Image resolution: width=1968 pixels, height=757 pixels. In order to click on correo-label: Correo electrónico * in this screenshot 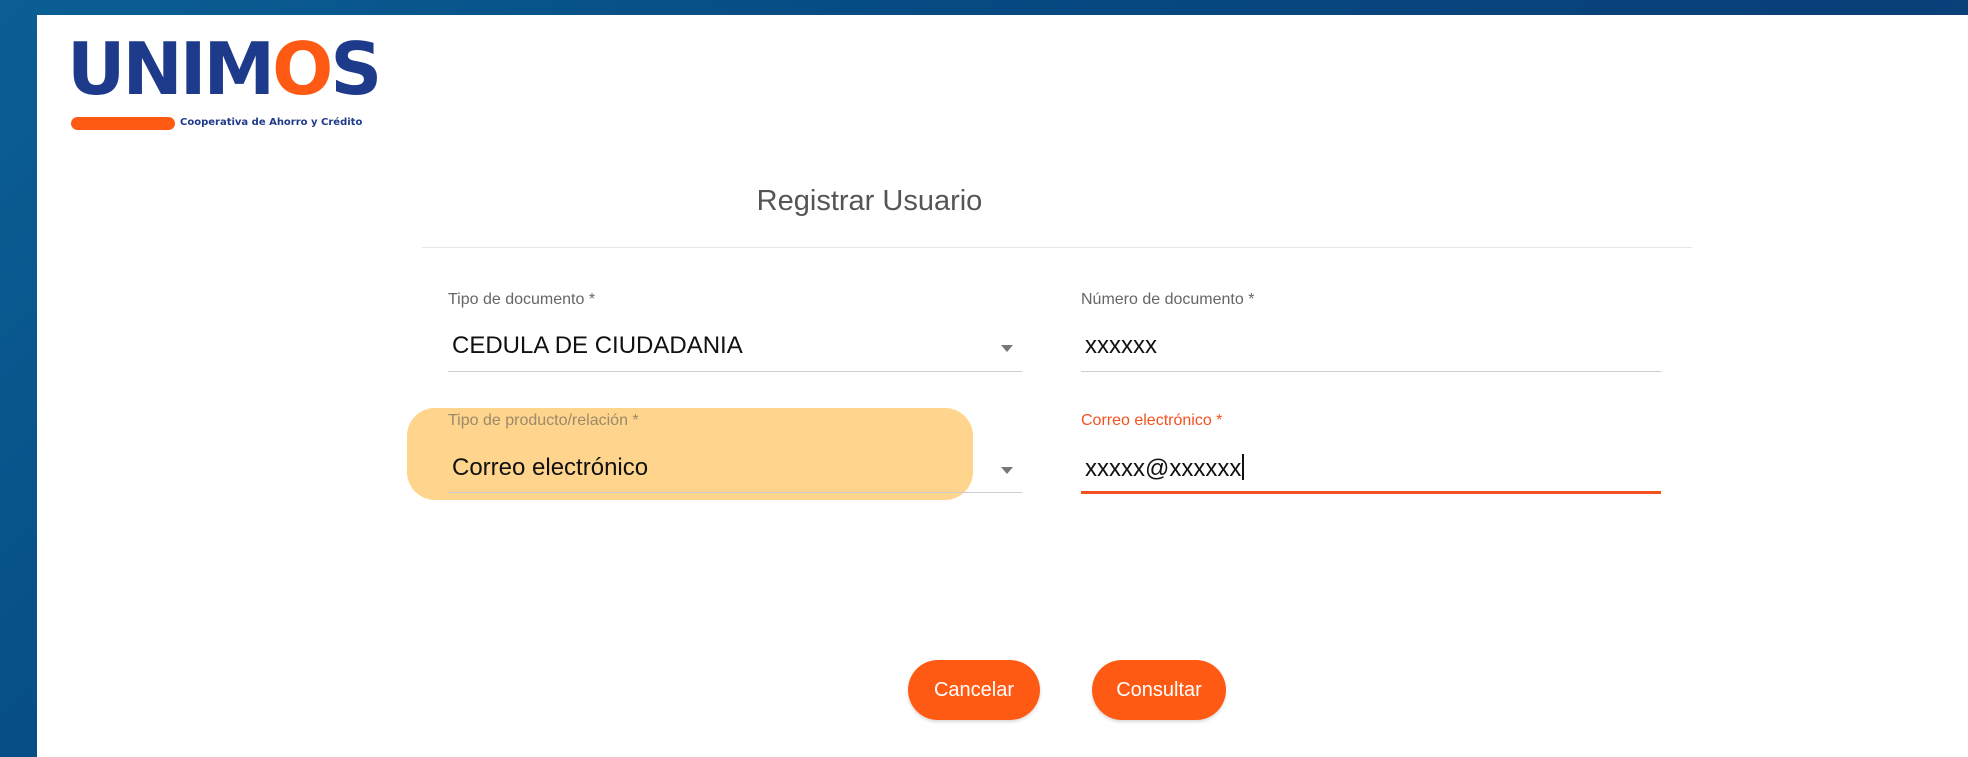, I will do `click(1152, 420)`.